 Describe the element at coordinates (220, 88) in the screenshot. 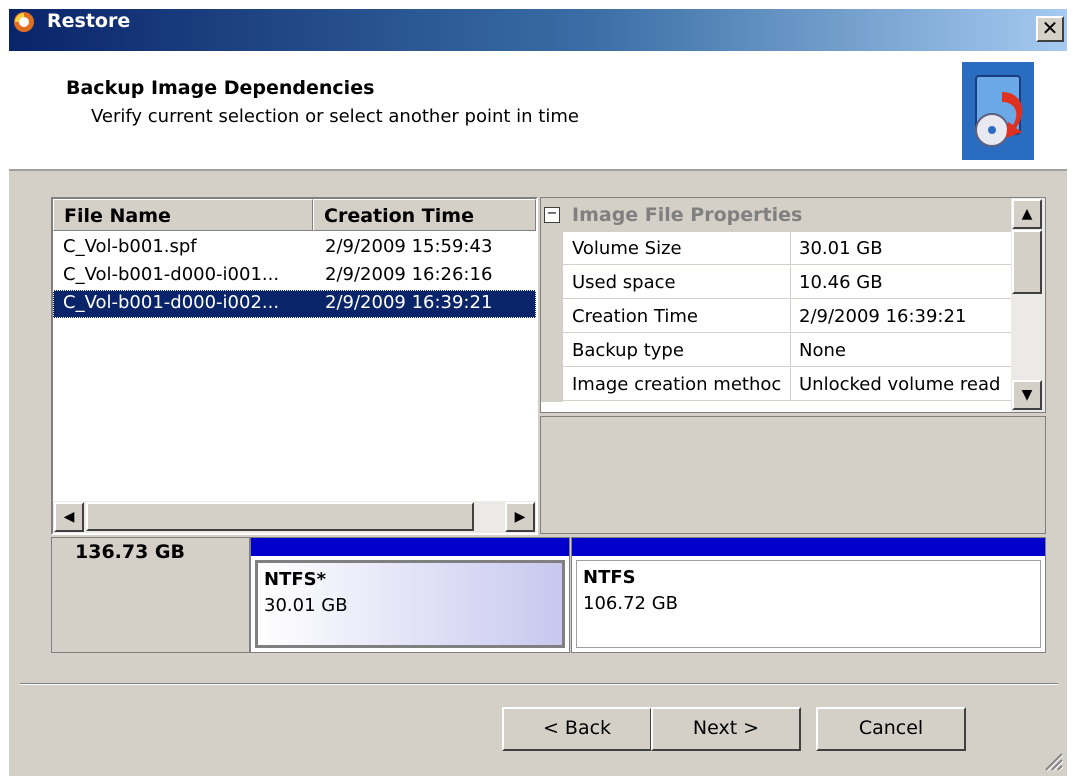

I see `page-title: Backup Image Dependencies` at that location.